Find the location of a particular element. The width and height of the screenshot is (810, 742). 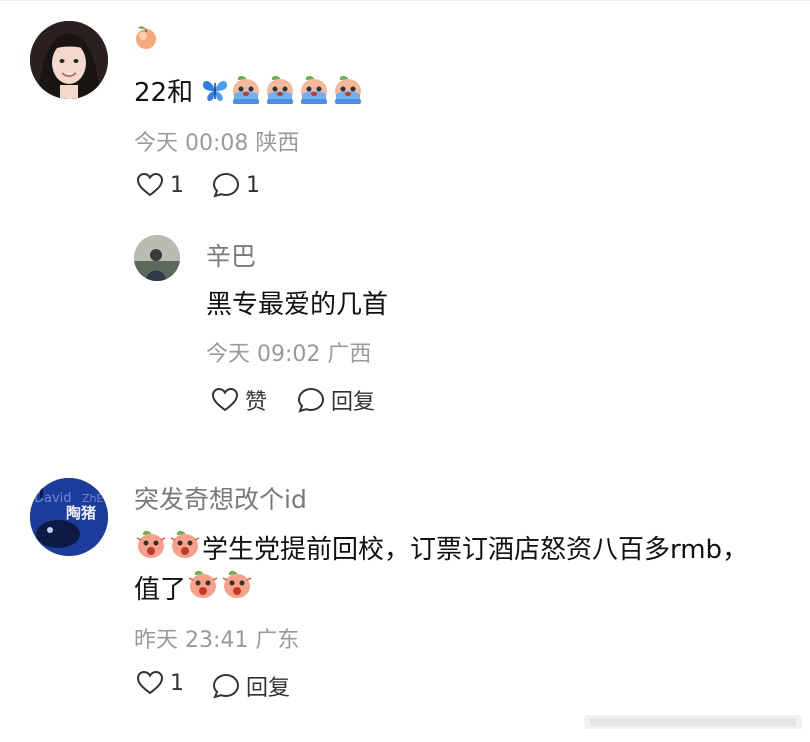

comment-time: 昨天 23:41 is located at coordinates (191, 640).